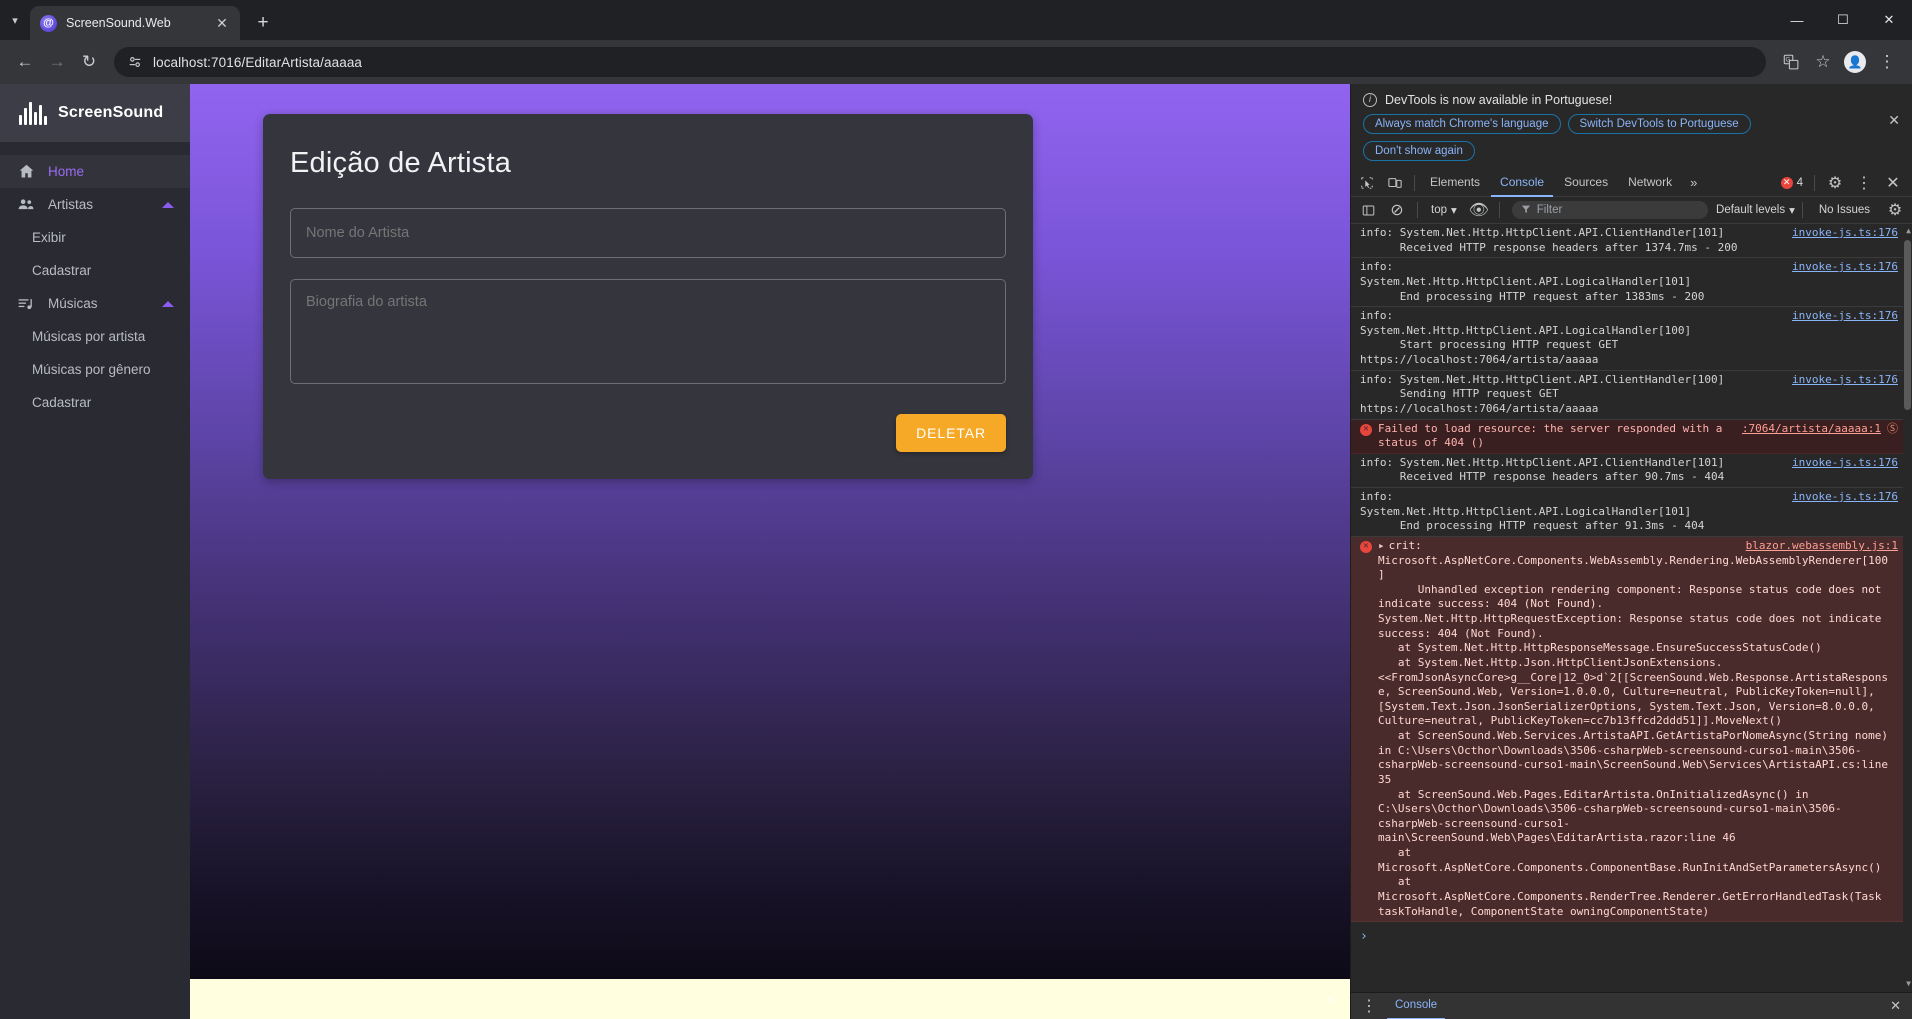  I want to click on home-icon, so click(26, 172).